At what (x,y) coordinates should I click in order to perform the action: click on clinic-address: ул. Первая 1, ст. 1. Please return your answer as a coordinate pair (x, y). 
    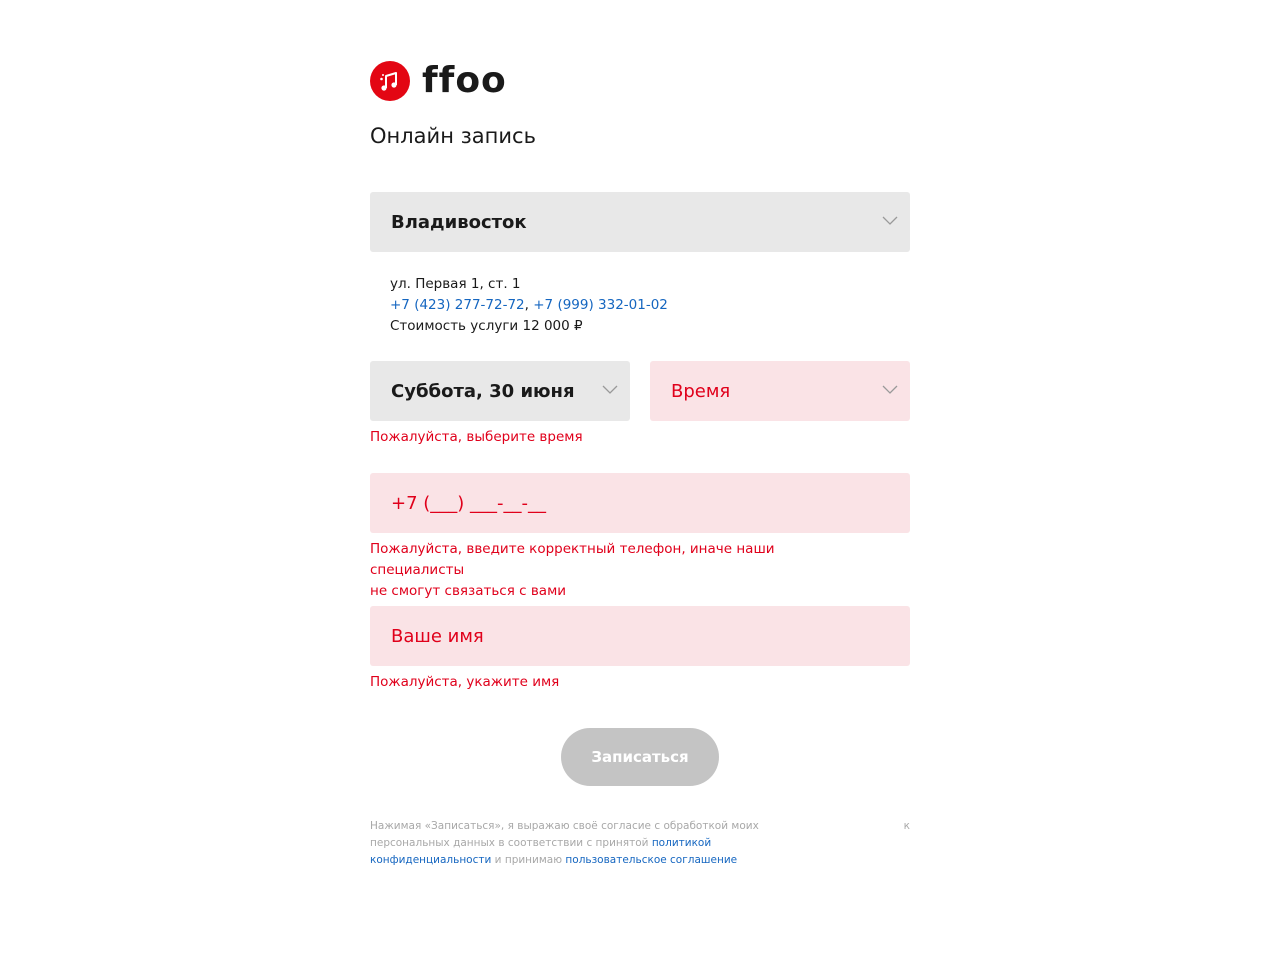
    Looking at the image, I should click on (455, 284).